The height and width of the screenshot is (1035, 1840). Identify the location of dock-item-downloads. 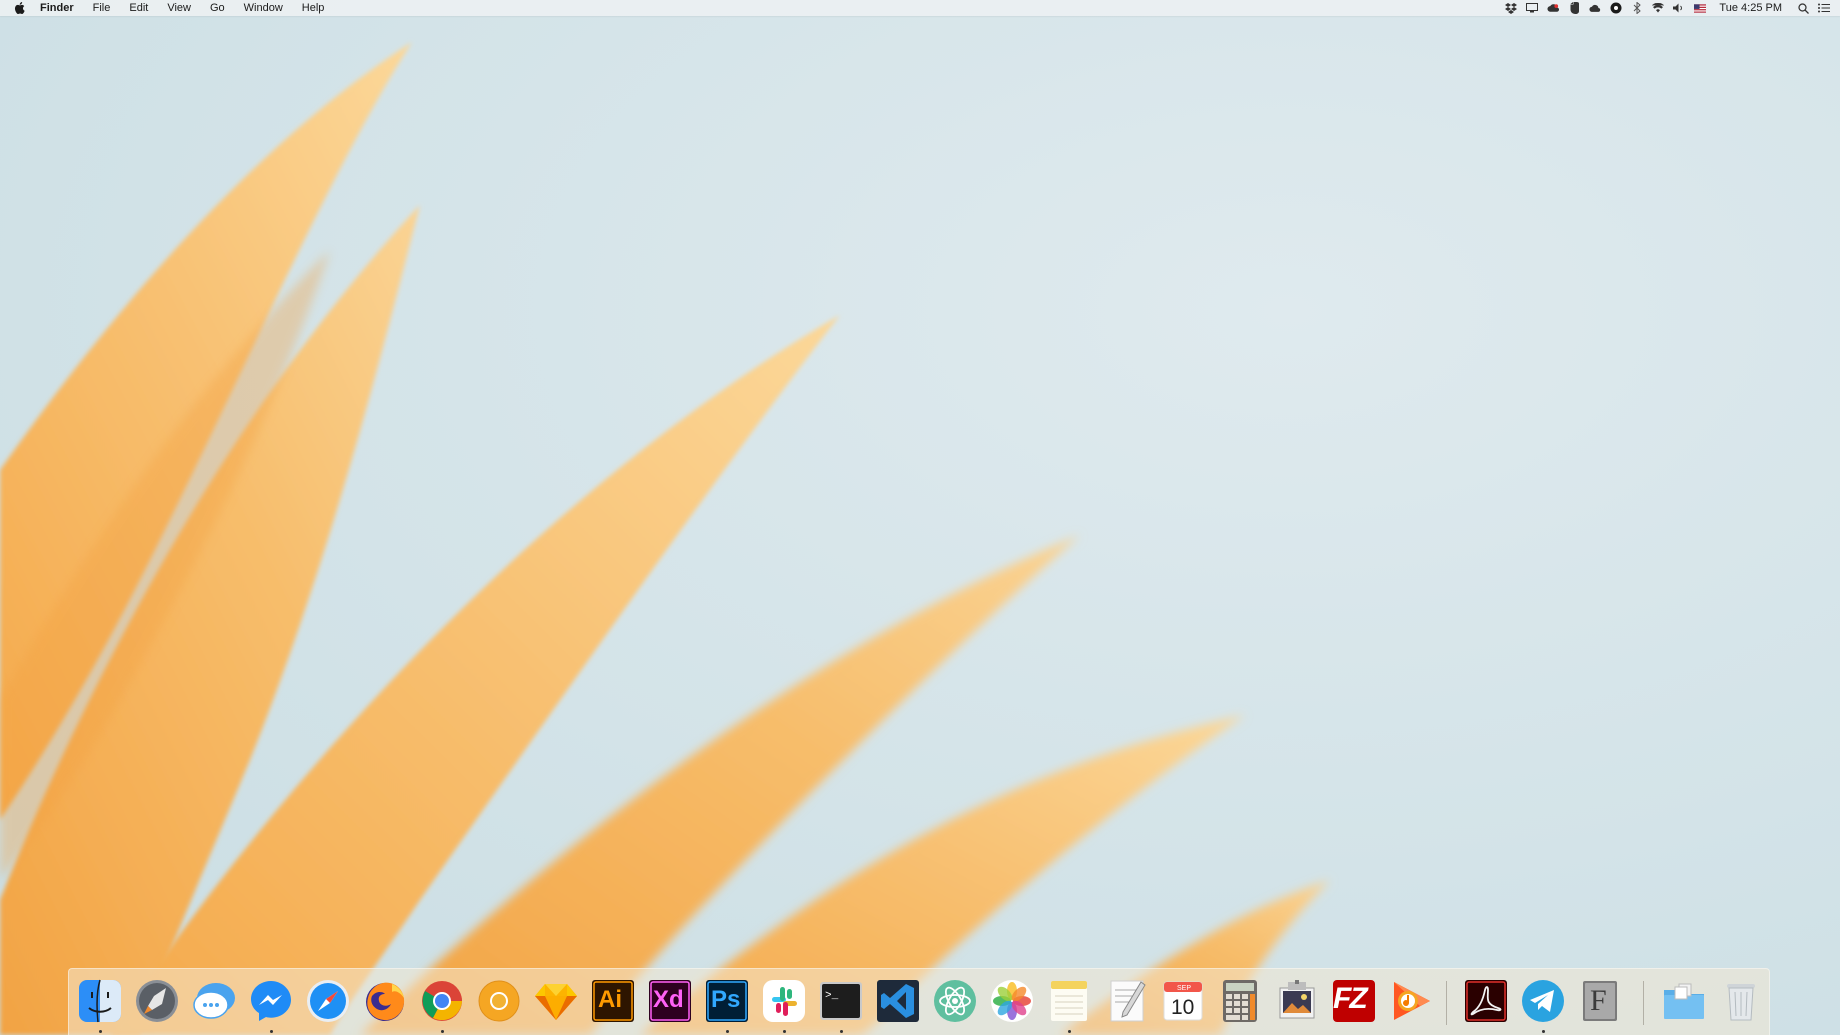
(1684, 1001).